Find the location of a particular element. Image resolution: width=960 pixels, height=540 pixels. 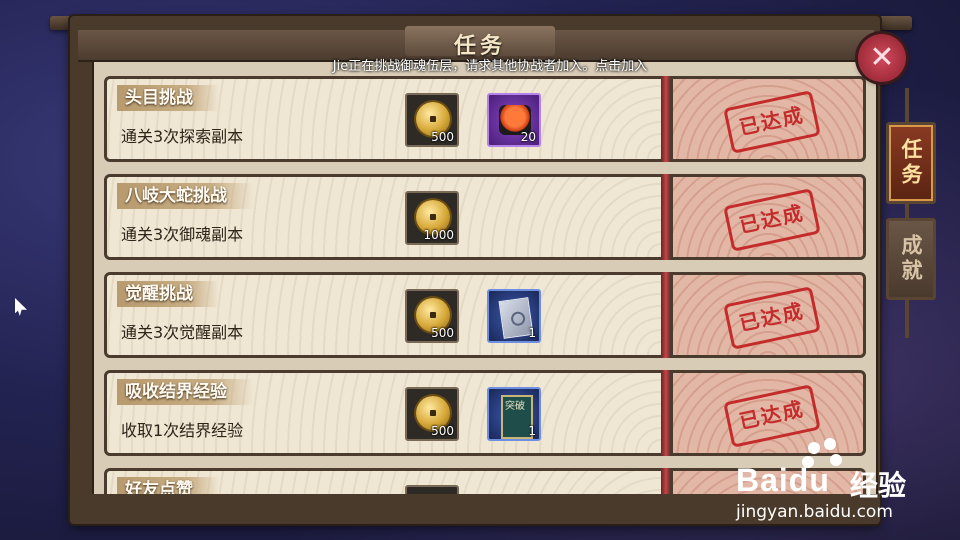

task-desc: 通关3次觉醒副本 is located at coordinates (182, 332).